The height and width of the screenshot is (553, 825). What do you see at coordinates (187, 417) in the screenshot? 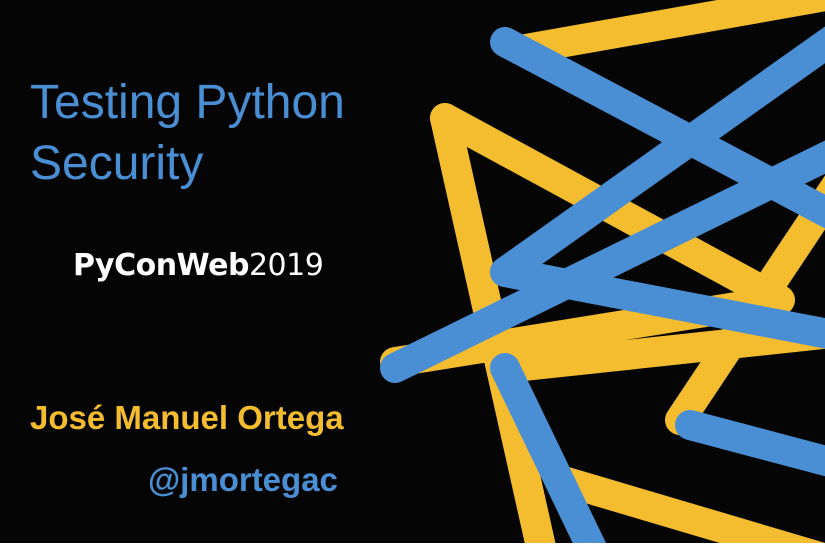
I see `author-name: José Manuel Ortega` at bounding box center [187, 417].